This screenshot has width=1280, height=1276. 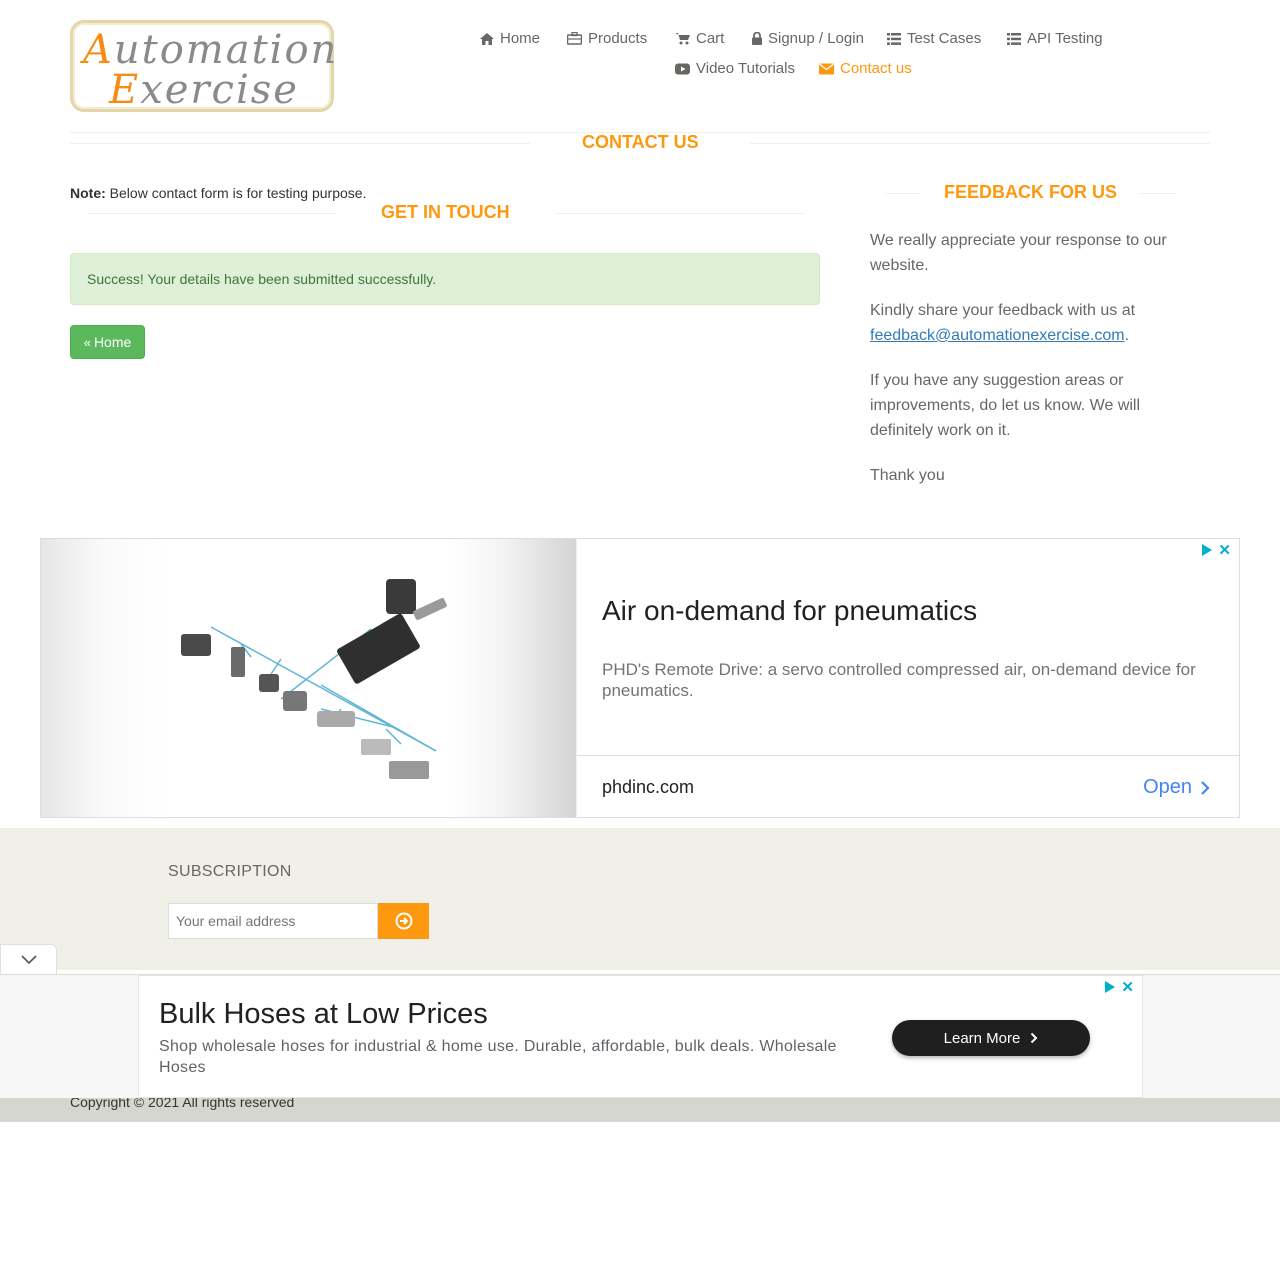 I want to click on home-button: « Home, so click(x=107, y=342).